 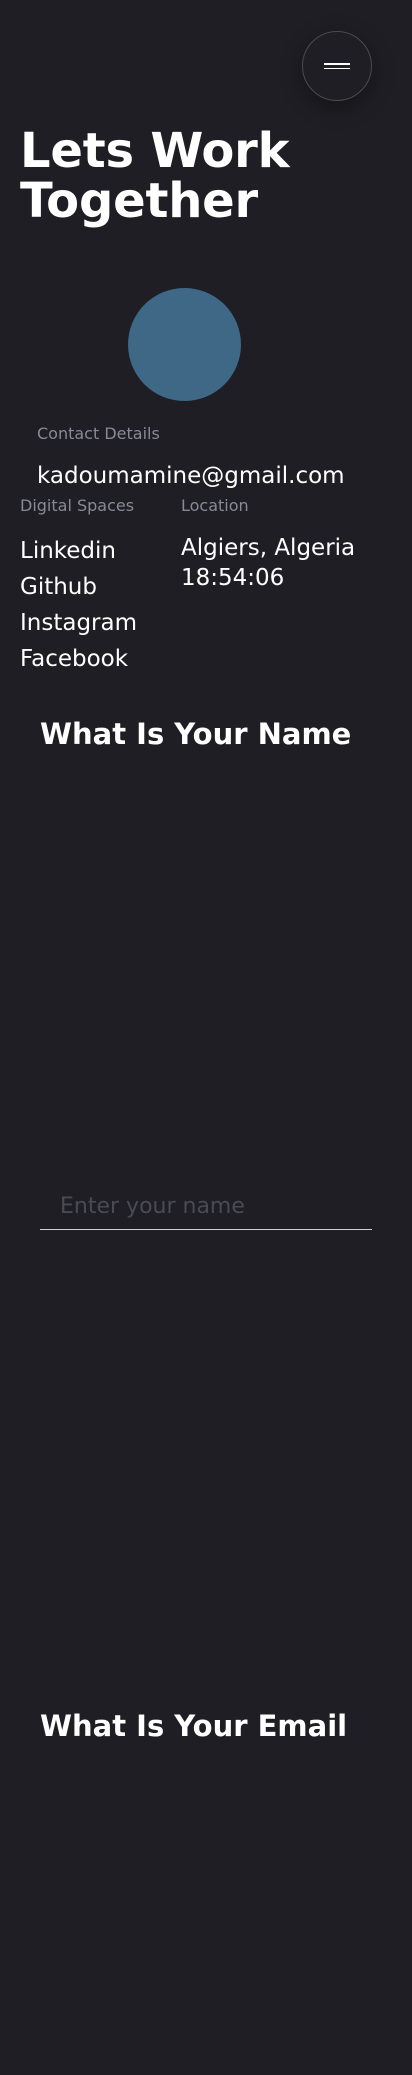 I want to click on location-block: Algiers, Algeria 18:54:06, so click(x=268, y=563).